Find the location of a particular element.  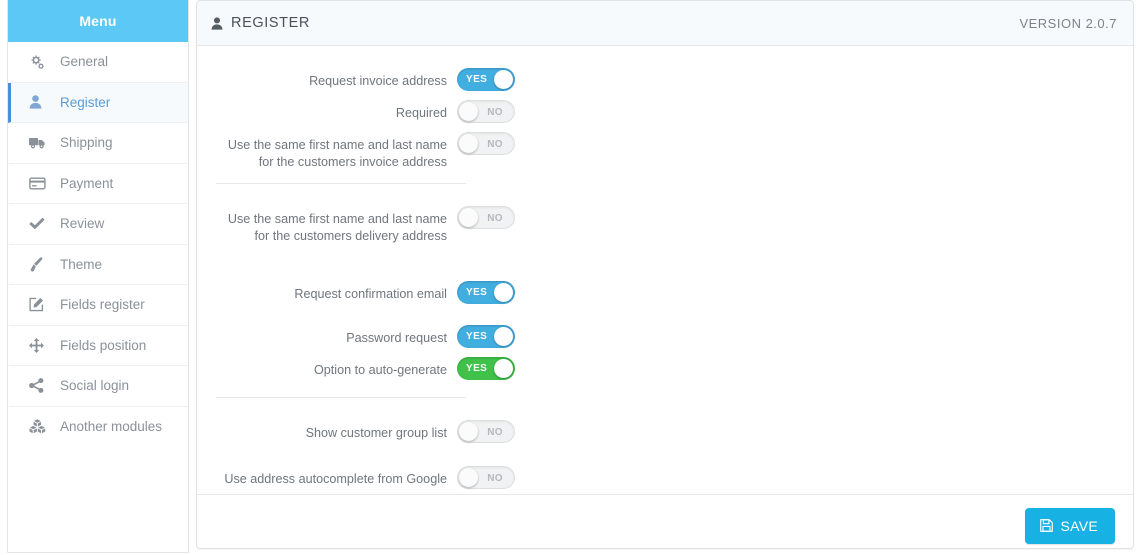

sidebar-item-label: Another modules is located at coordinates (111, 426).